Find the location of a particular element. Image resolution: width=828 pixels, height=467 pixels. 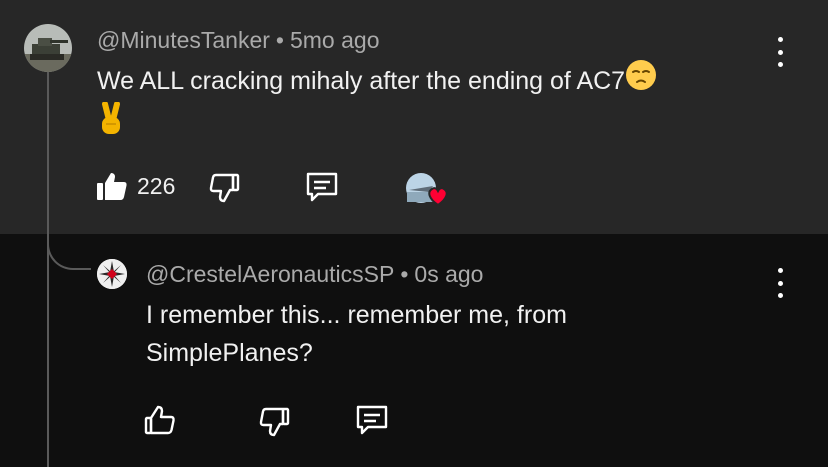

pensive-face-emoji is located at coordinates (641, 80).